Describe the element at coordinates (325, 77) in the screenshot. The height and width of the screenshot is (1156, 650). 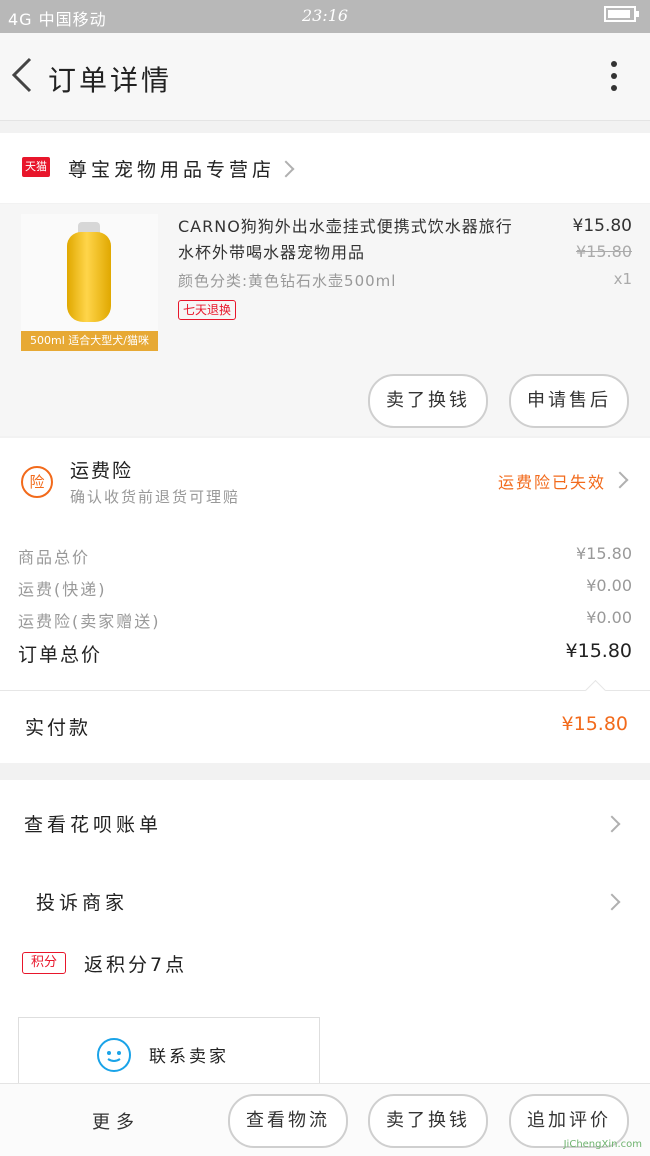
I see `nav-header: 订单详情` at that location.